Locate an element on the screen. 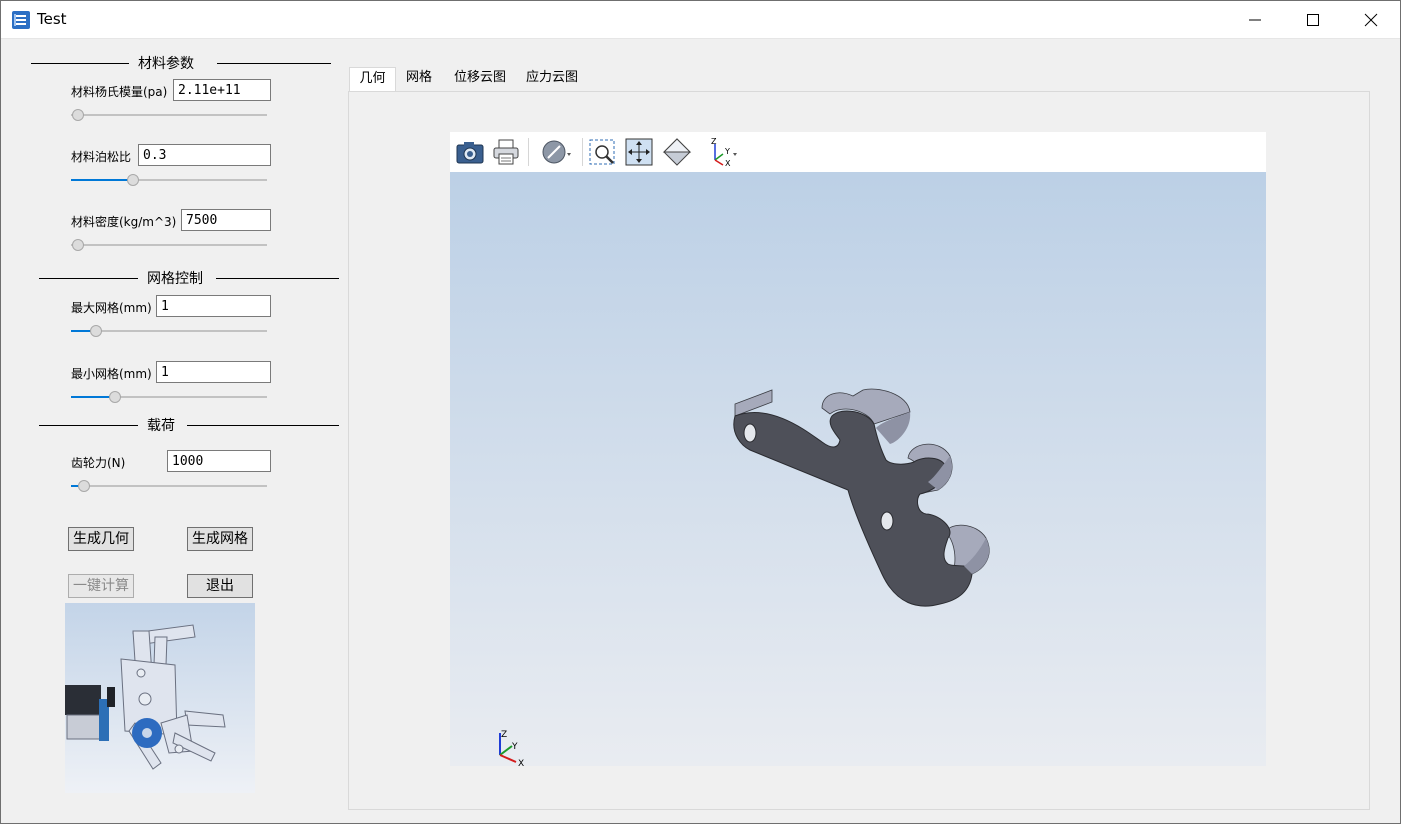  generate-mesh-button: 生成网格 is located at coordinates (220, 539).